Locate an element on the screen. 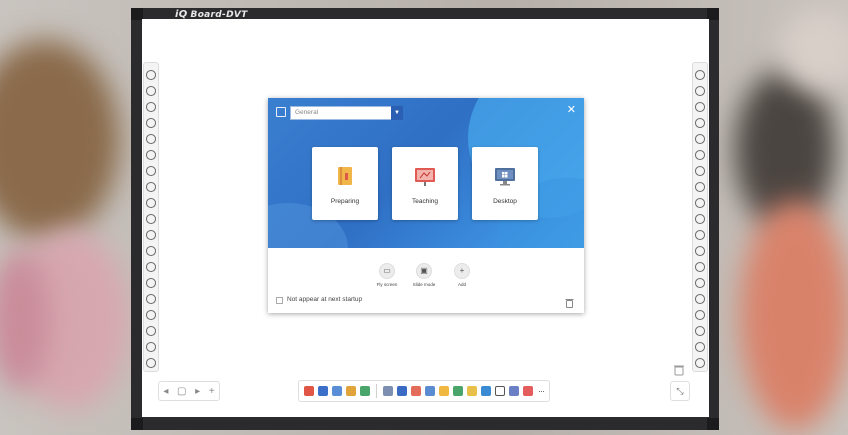  left-sidebar-toolbar is located at coordinates (151, 217).